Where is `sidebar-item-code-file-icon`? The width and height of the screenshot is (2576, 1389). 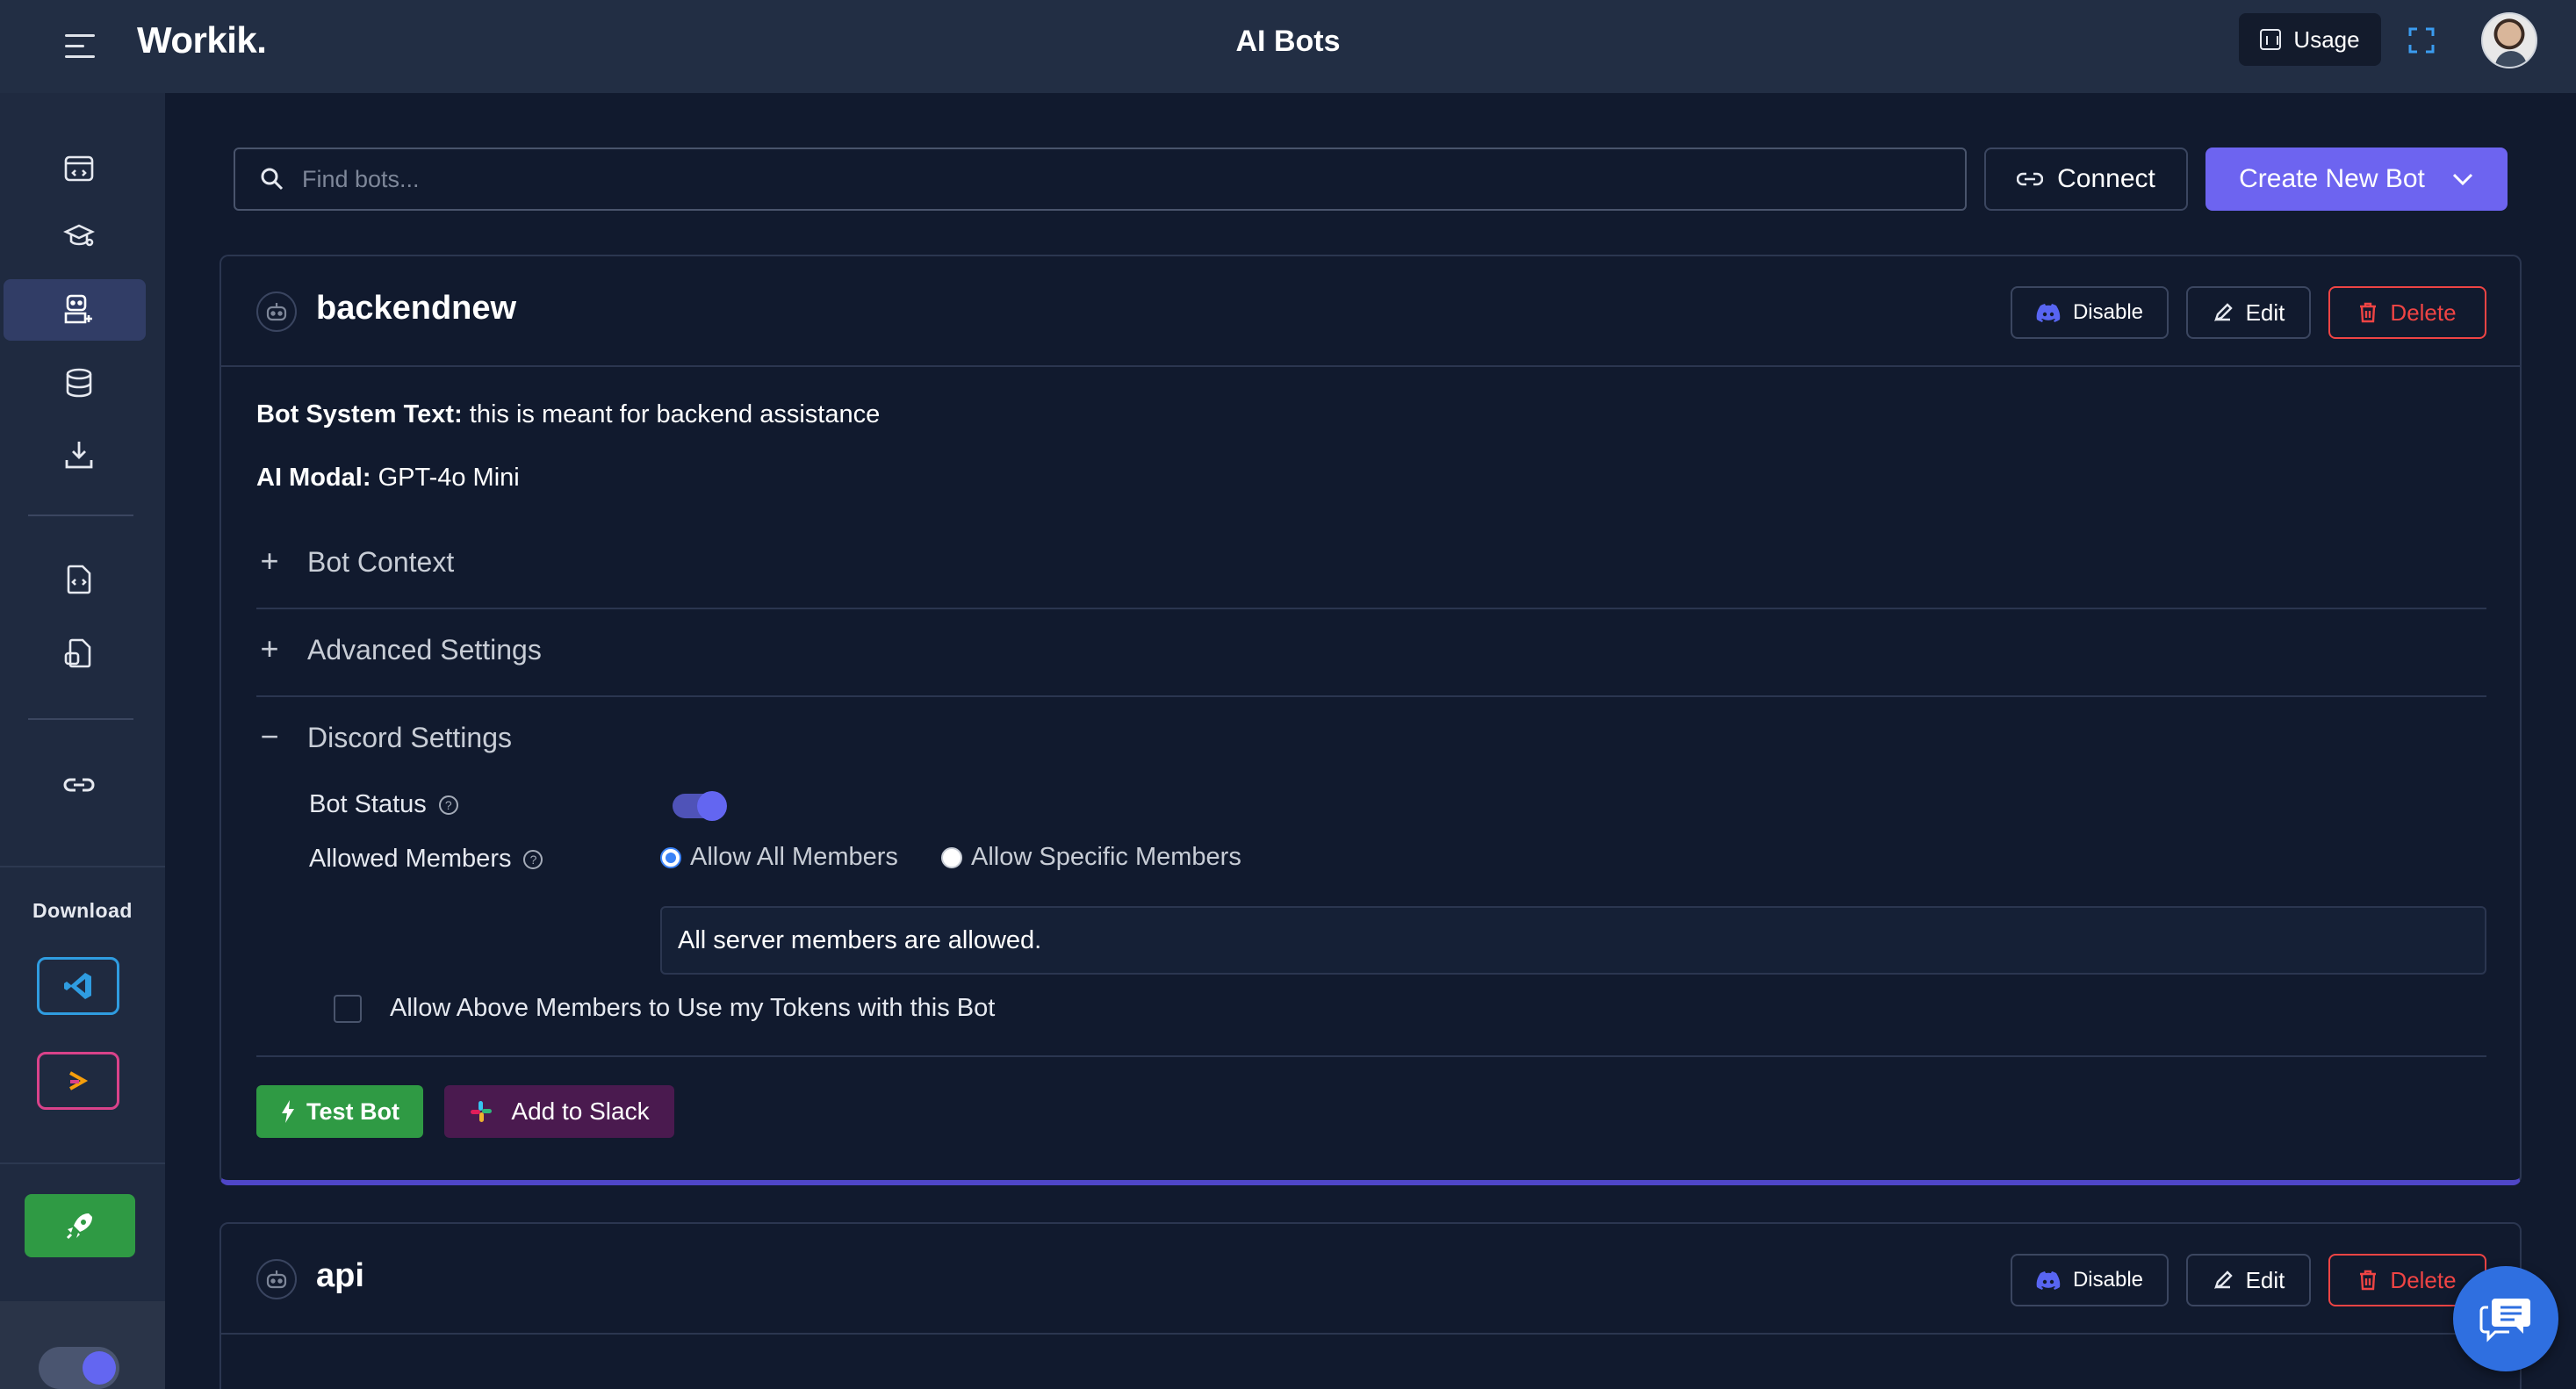
sidebar-item-code-file-icon is located at coordinates (79, 579).